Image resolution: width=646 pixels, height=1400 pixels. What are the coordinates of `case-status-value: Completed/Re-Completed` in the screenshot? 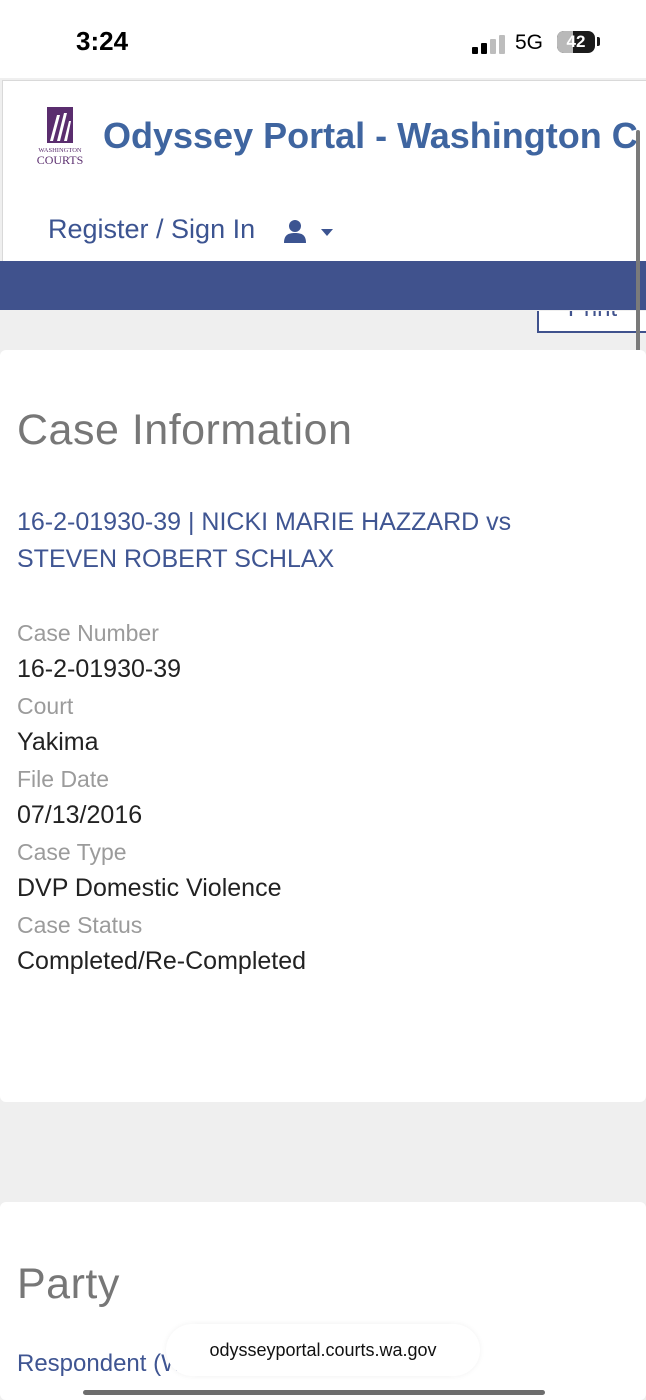 It's located at (162, 961).